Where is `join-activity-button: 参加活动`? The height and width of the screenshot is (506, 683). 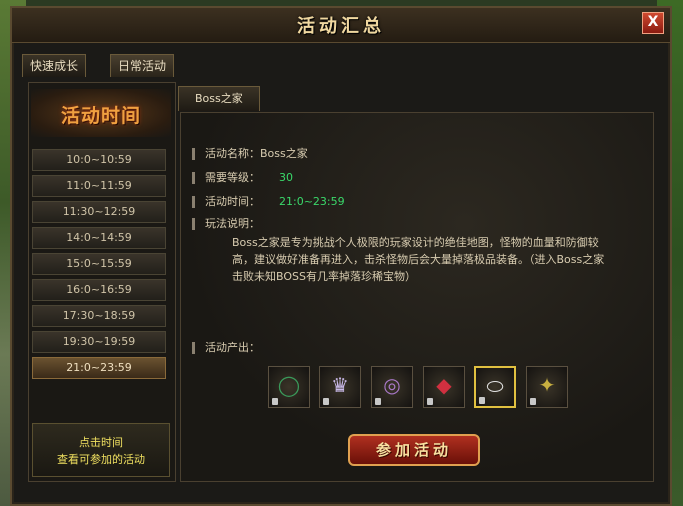
join-activity-button: 参加活动 is located at coordinates (414, 450).